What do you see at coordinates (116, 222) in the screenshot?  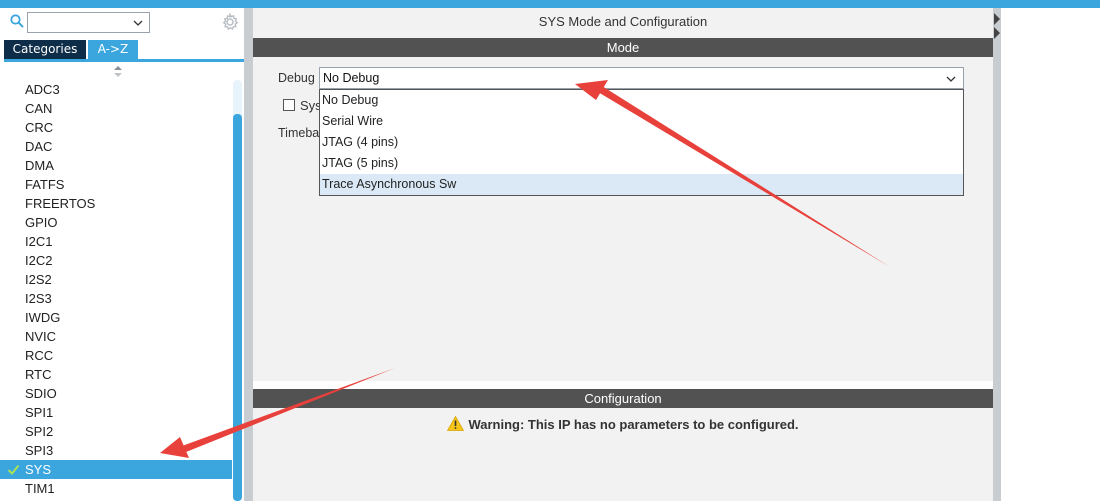 I see `list-item: GPIO` at bounding box center [116, 222].